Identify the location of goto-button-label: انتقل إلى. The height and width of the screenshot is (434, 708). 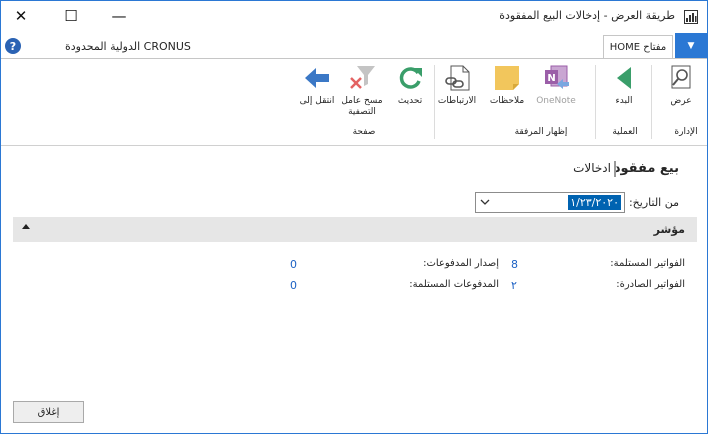
(317, 101).